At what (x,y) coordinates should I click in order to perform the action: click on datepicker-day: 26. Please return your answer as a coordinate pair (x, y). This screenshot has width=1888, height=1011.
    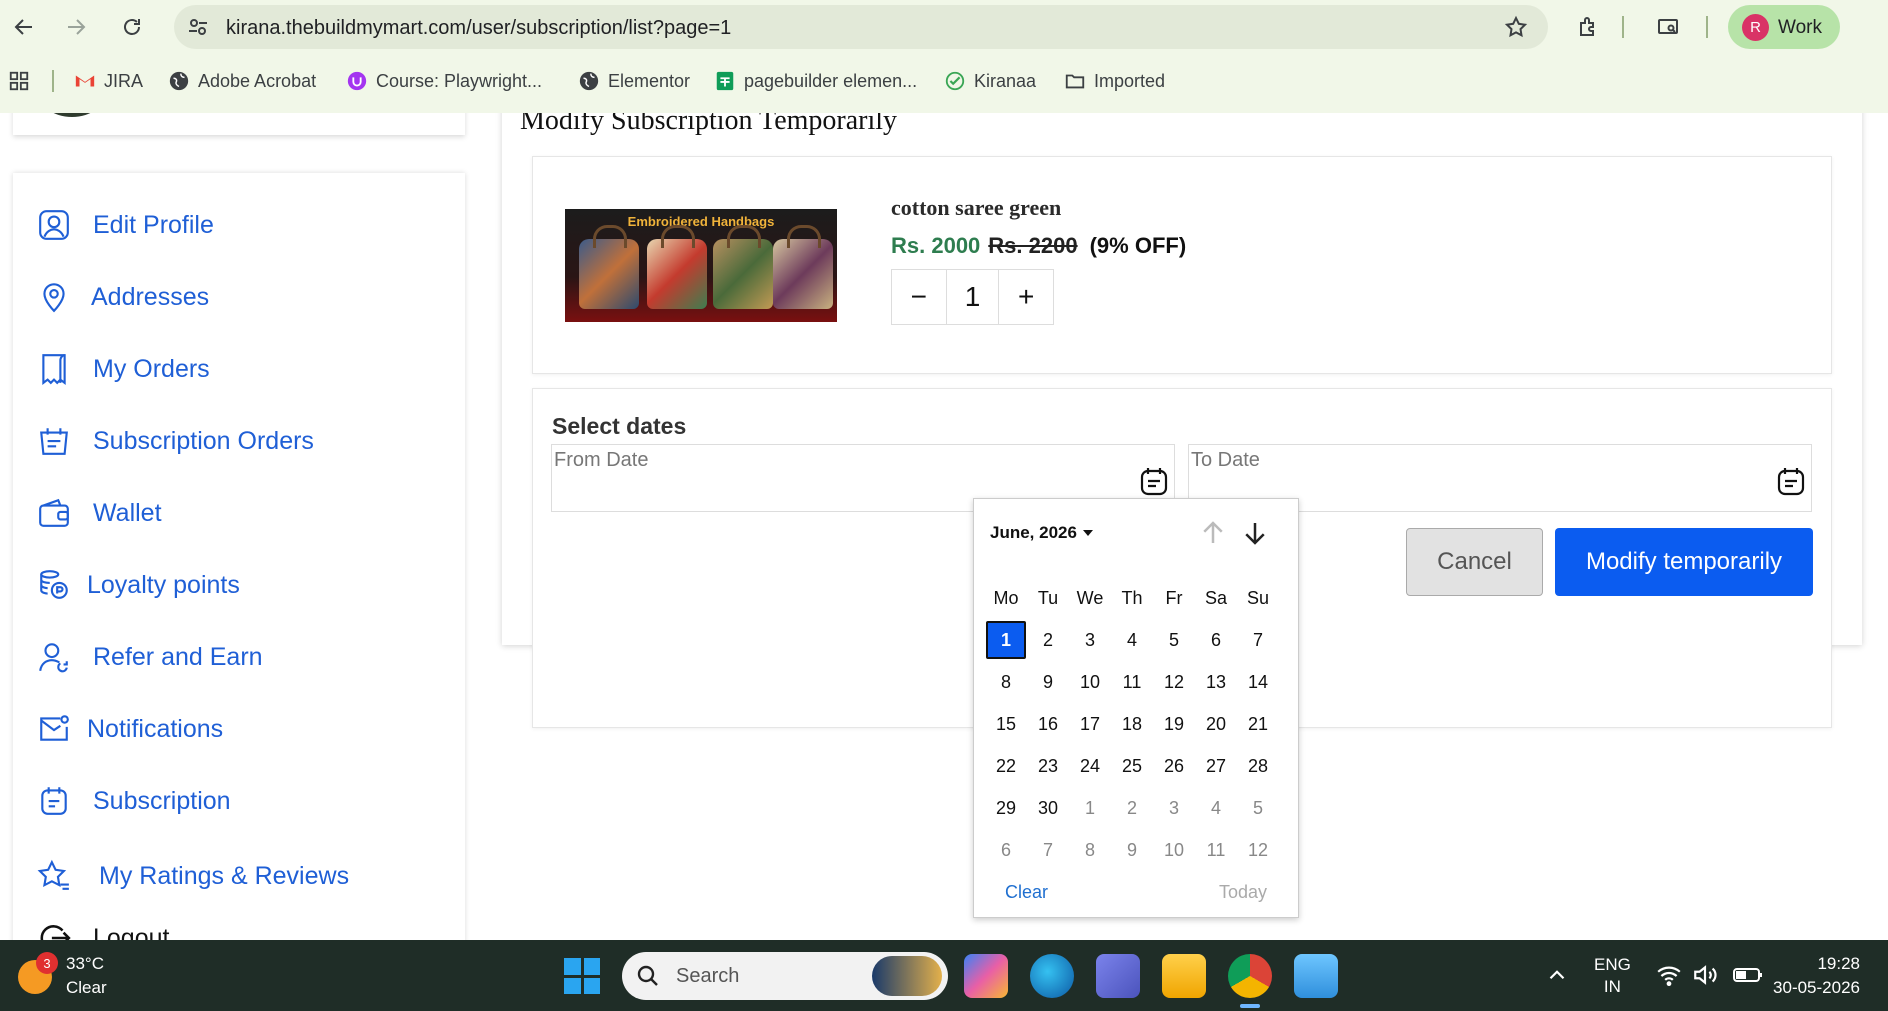
    Looking at the image, I should click on (1174, 766).